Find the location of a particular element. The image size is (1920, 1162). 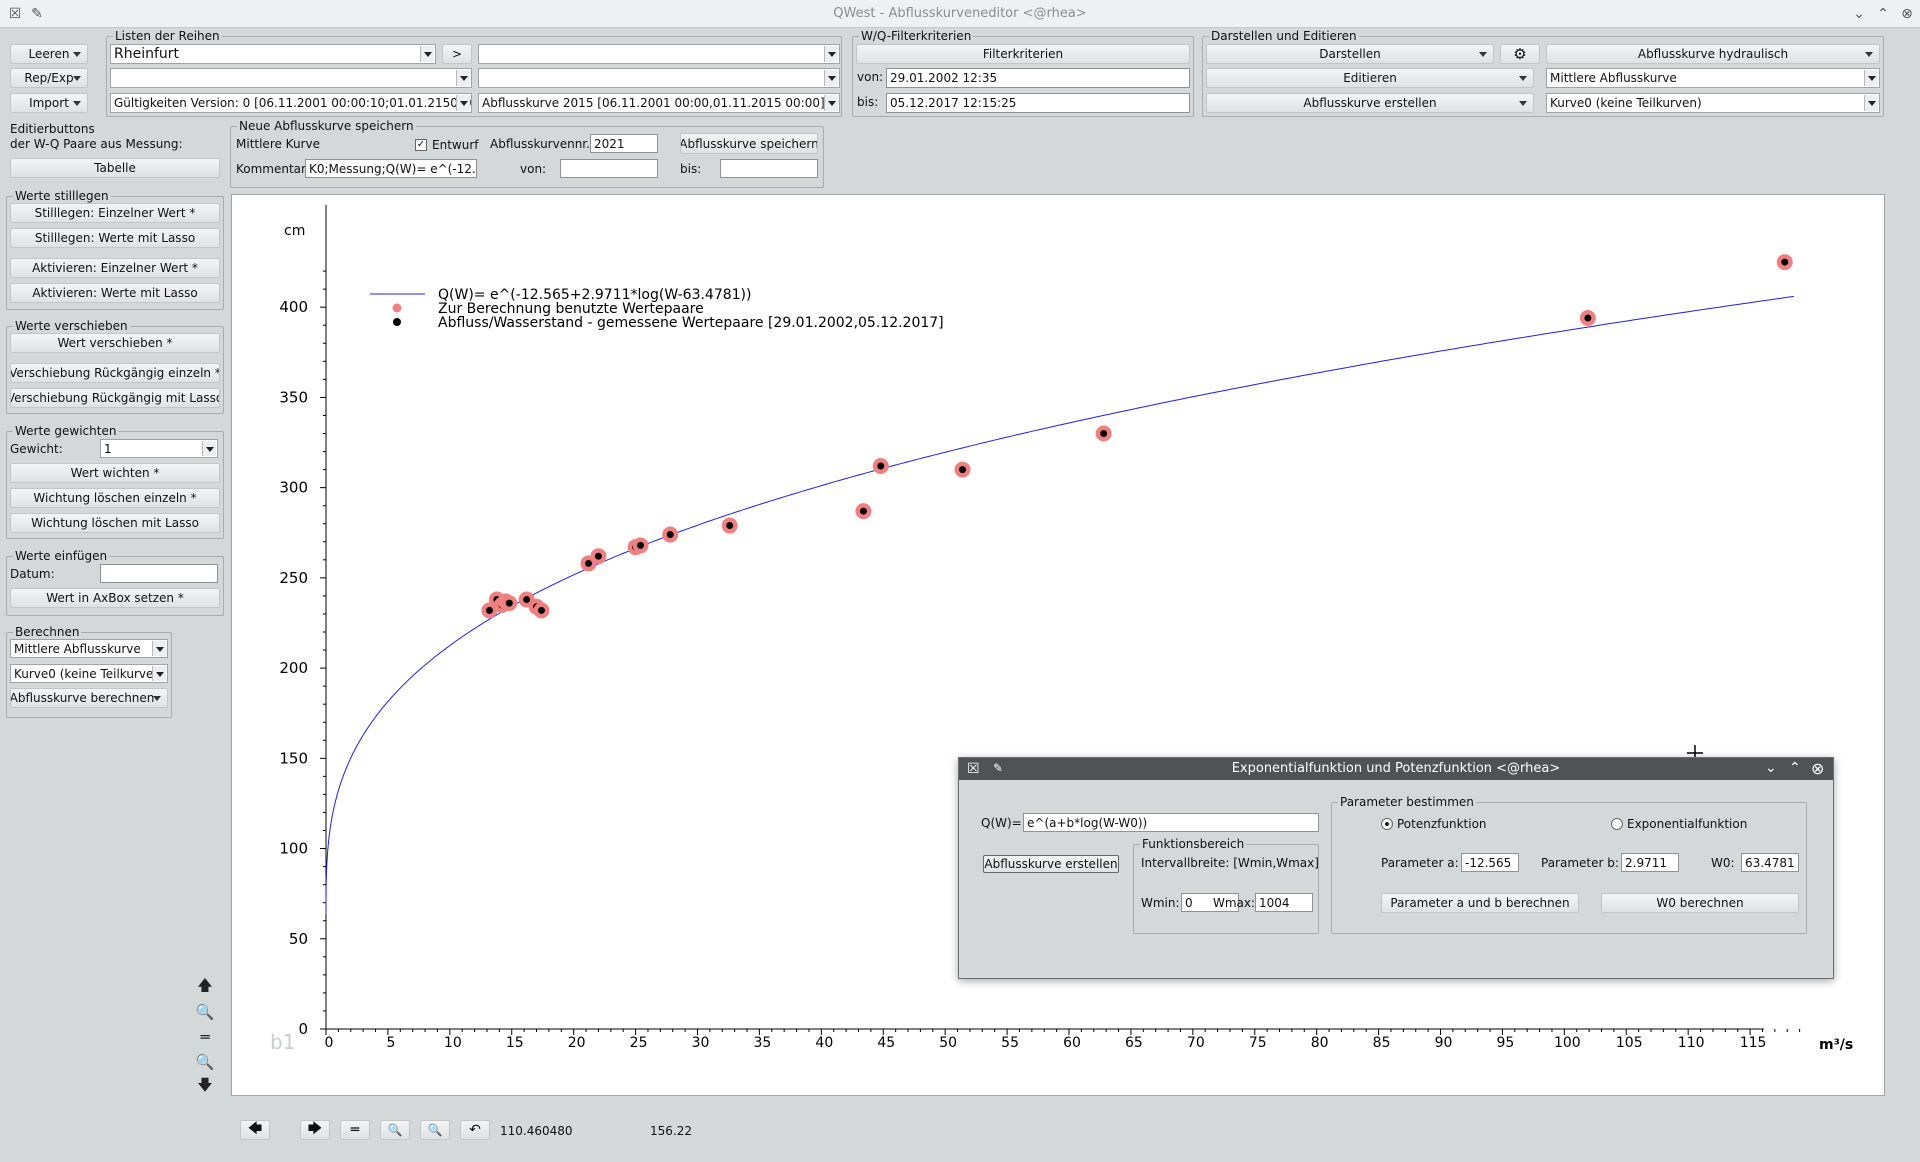

dialog-close-icon: ⊗ is located at coordinates (1817, 768).